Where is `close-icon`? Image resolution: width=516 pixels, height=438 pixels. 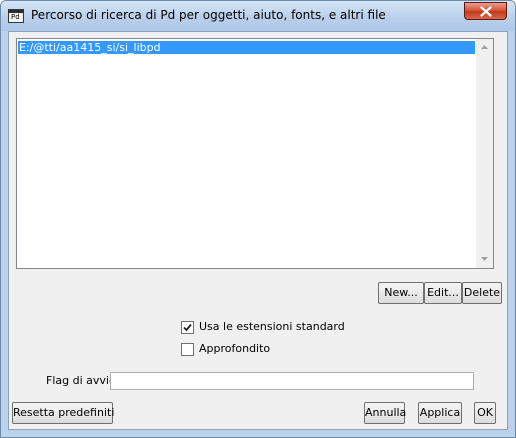
close-icon is located at coordinates (486, 11).